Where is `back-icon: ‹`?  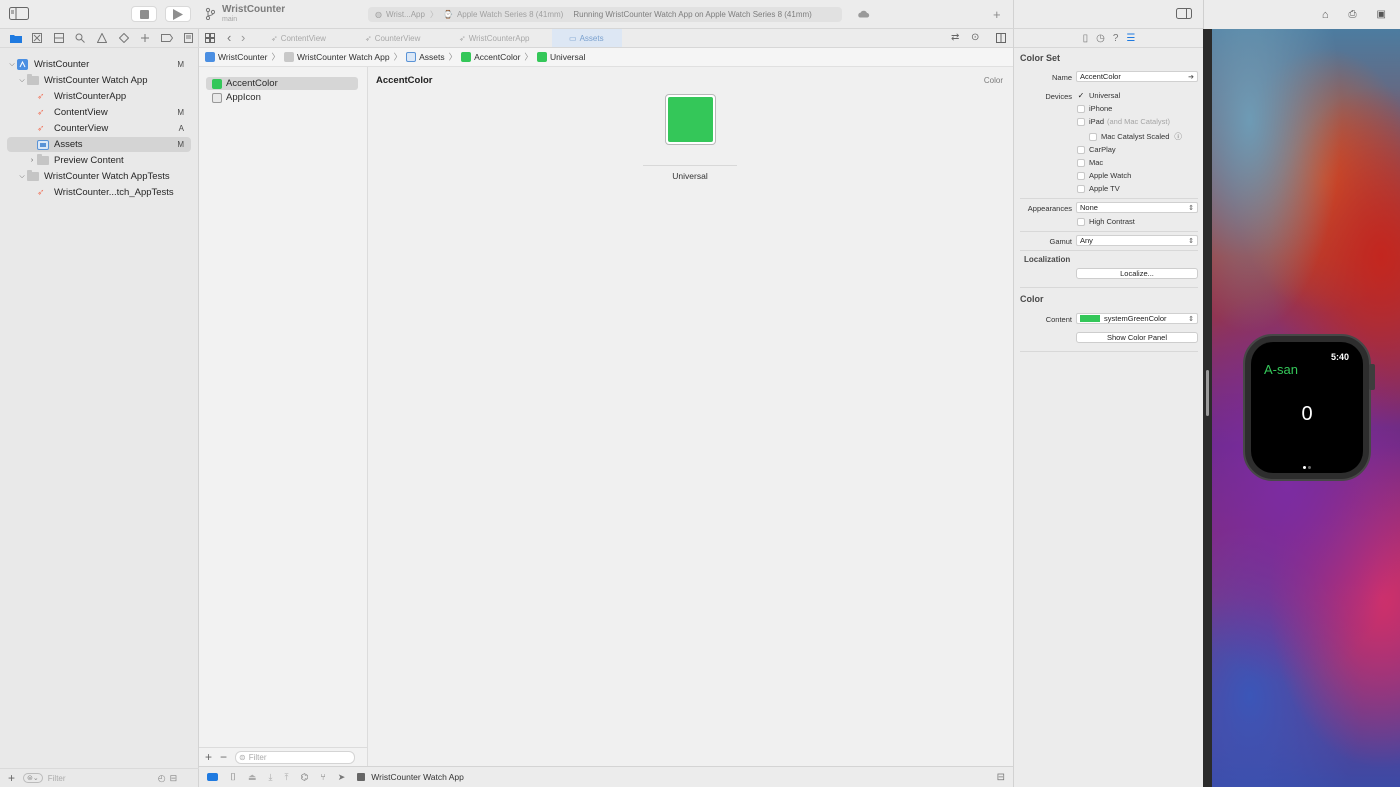
back-icon: ‹ is located at coordinates (229, 37).